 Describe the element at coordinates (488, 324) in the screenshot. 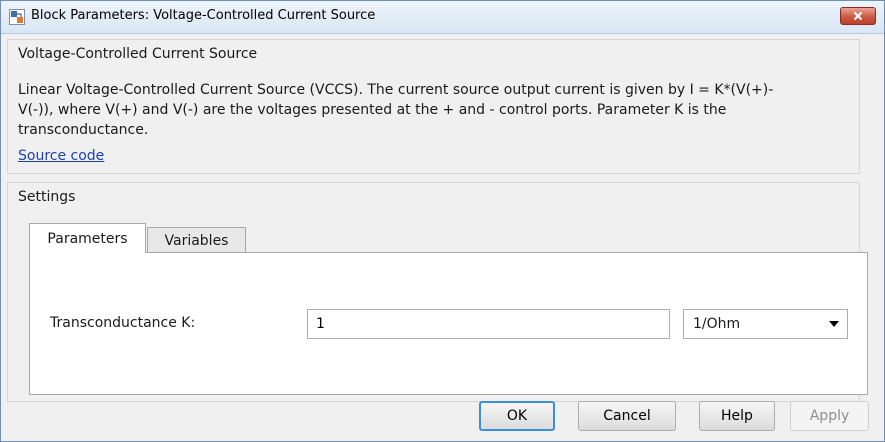

I see `transconductance-input` at that location.